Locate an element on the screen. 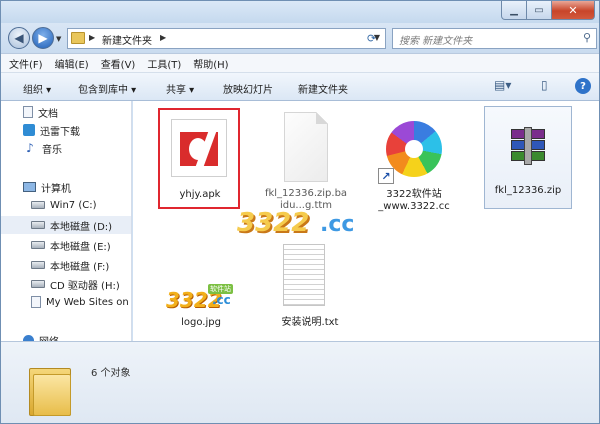  nav-item-computer: 计算机 is located at coordinates (66, 187).